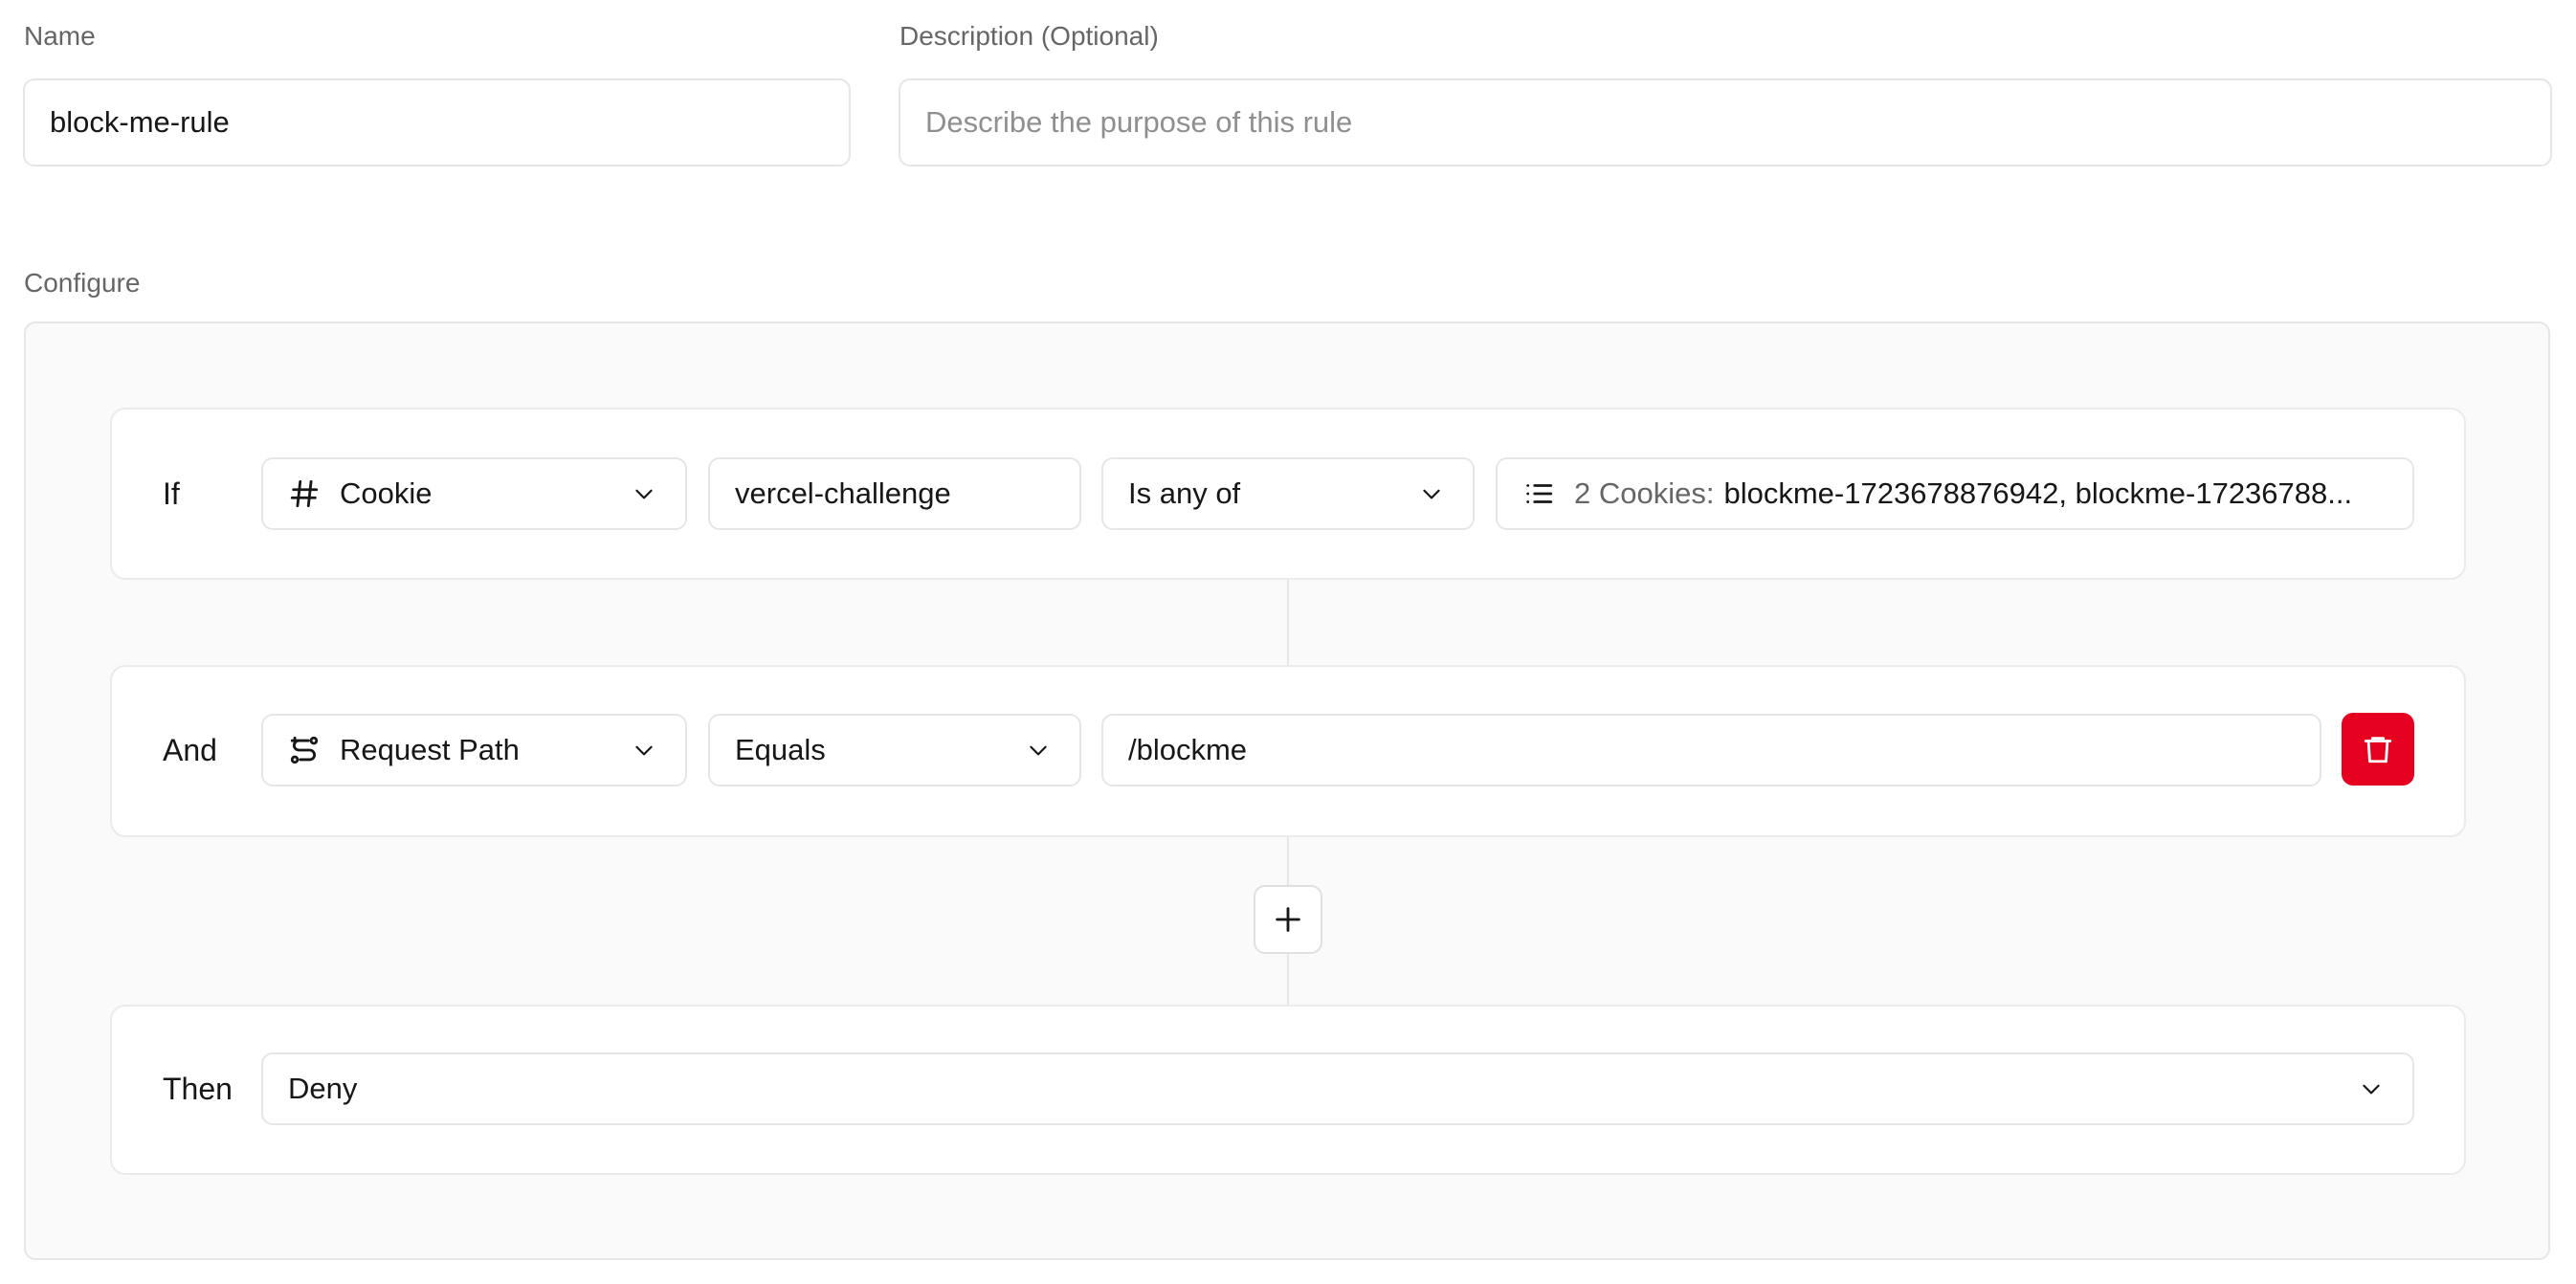 The height and width of the screenshot is (1284, 2576). Describe the element at coordinates (894, 750) in the screenshot. I see `and-operator-select: Equals` at that location.